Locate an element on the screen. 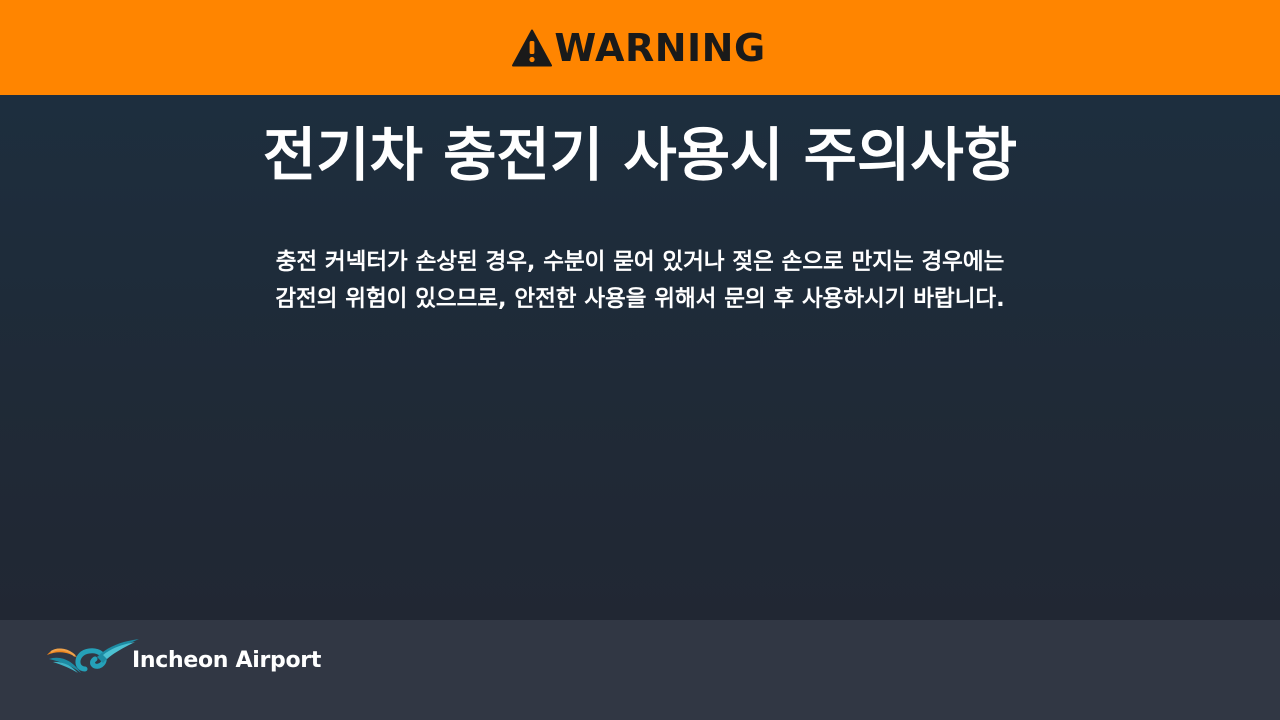 This screenshot has width=1280, height=720. footer-bar: Incheon Airport is located at coordinates (640, 670).